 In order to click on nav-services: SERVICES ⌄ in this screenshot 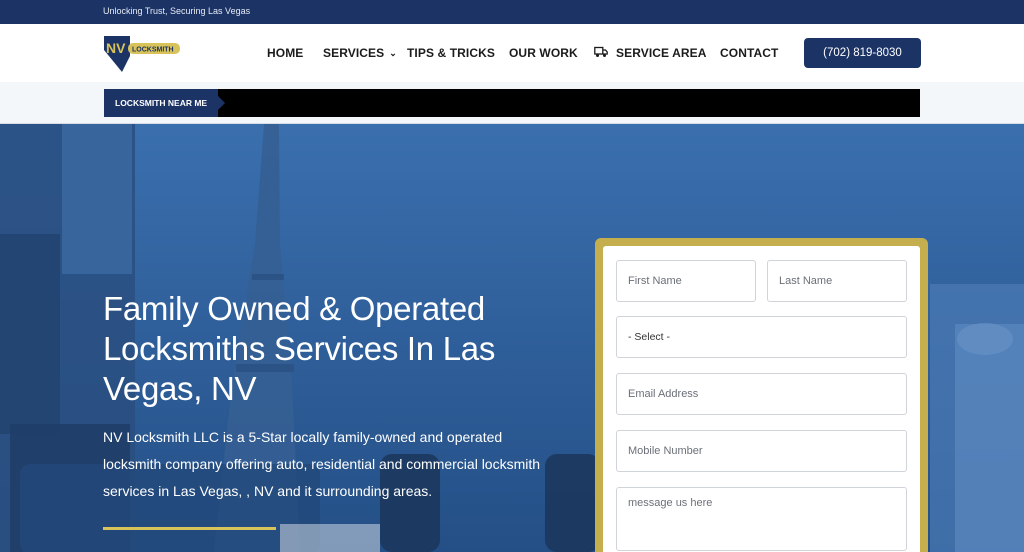, I will do `click(360, 53)`.